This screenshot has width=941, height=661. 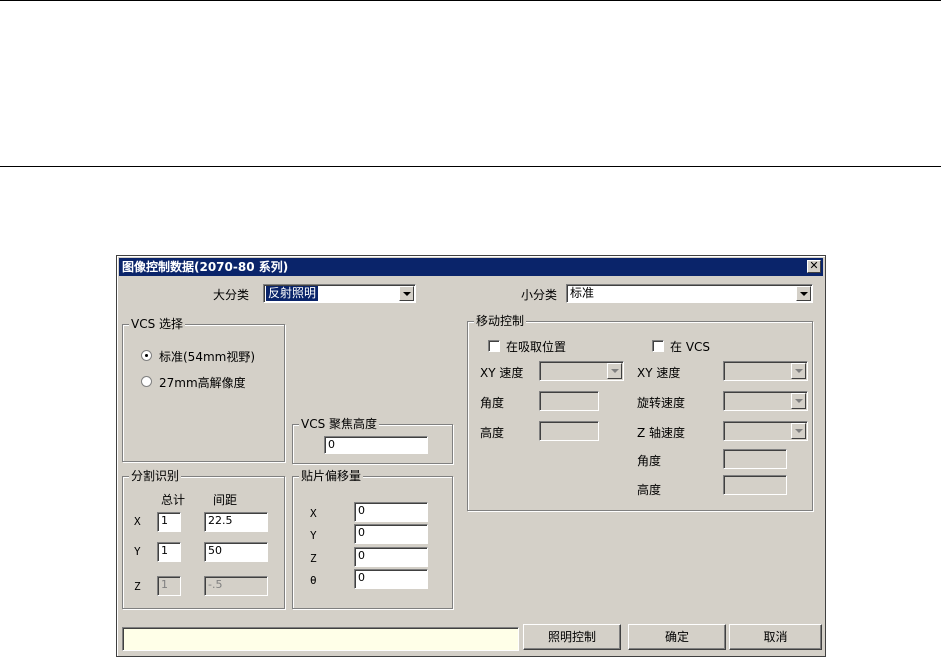 I want to click on lighting-control-button: 照明控制, so click(x=572, y=637).